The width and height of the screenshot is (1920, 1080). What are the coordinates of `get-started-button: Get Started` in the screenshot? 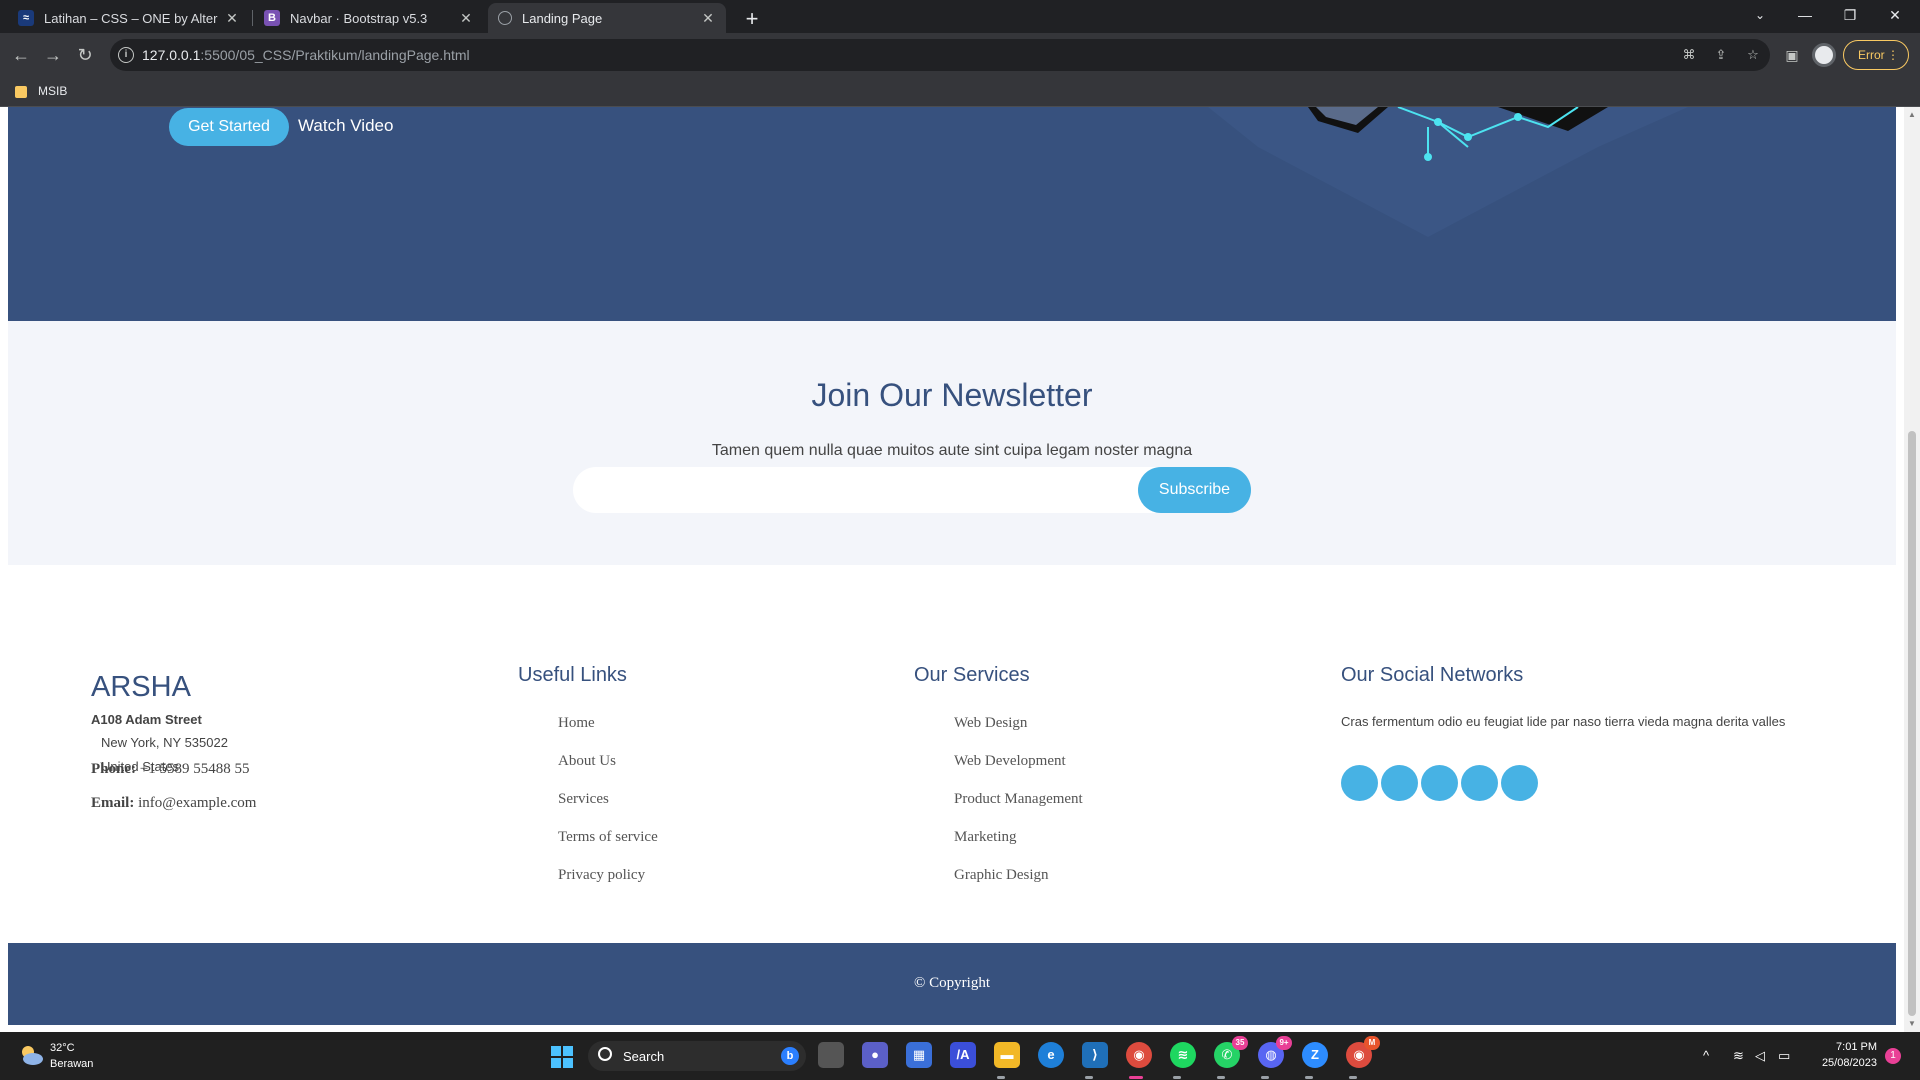 It's located at (229, 127).